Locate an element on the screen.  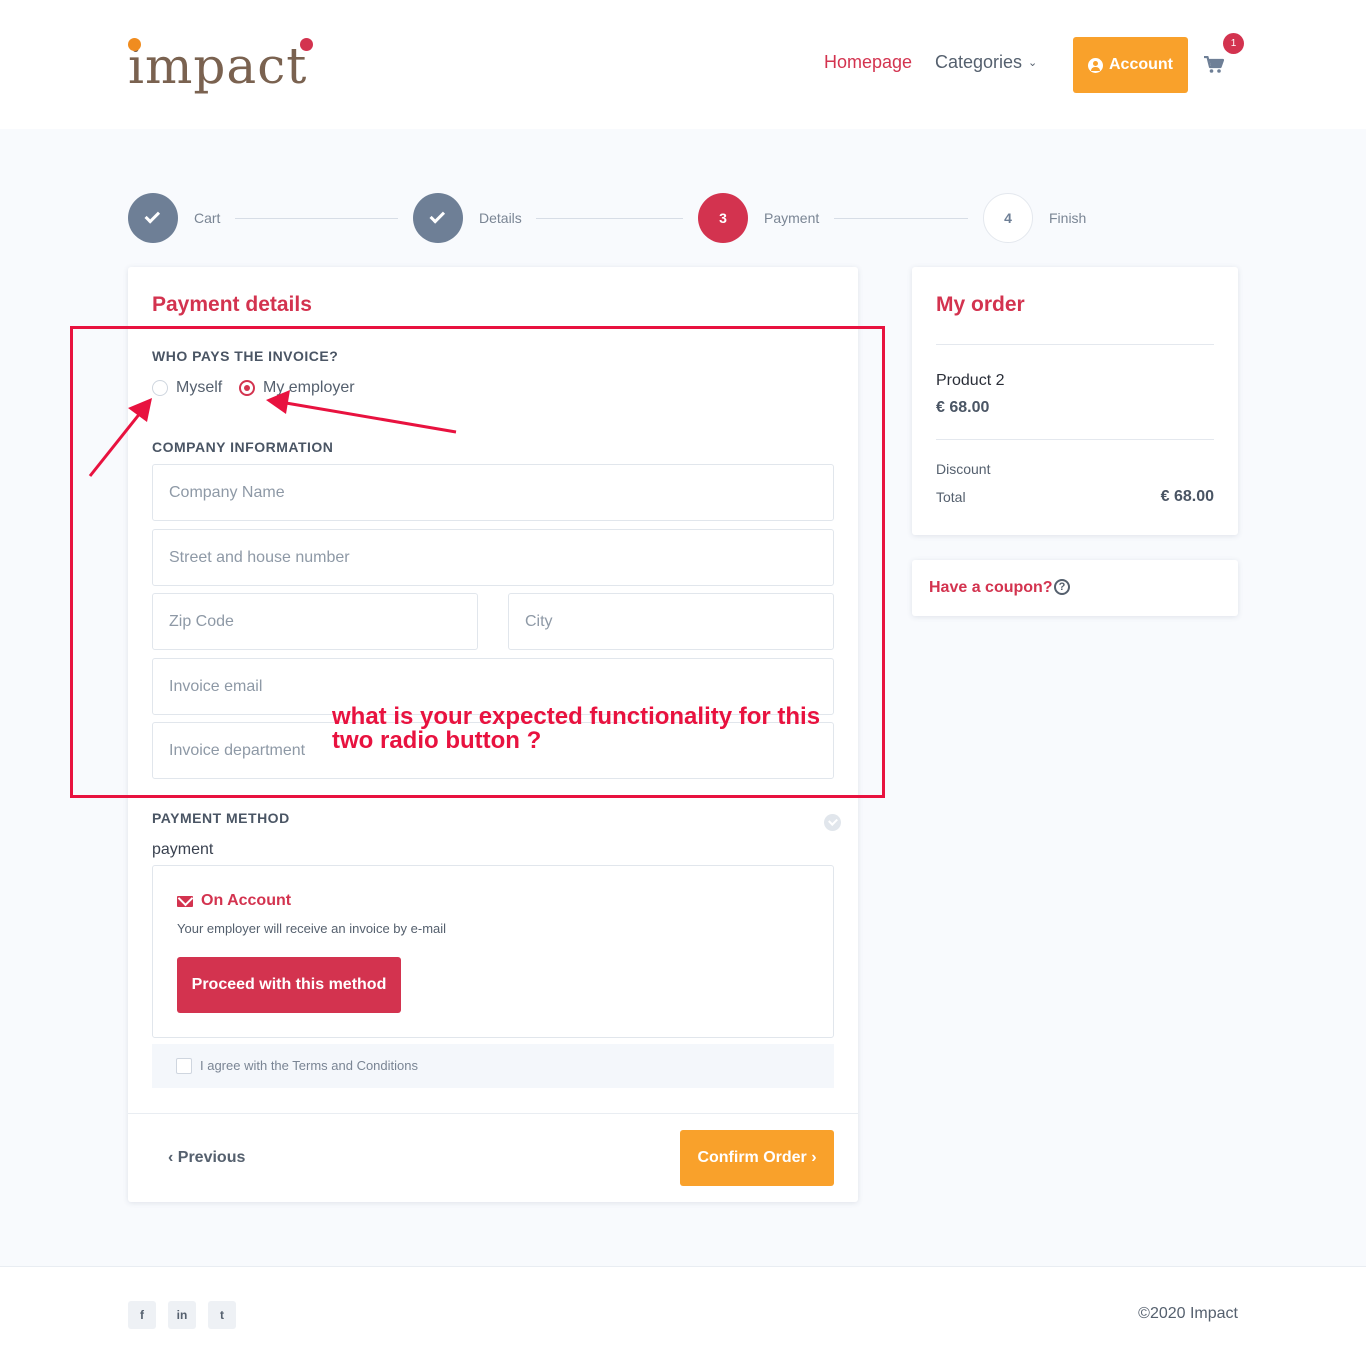
nav-categories-label: Categories is located at coordinates (979, 62).